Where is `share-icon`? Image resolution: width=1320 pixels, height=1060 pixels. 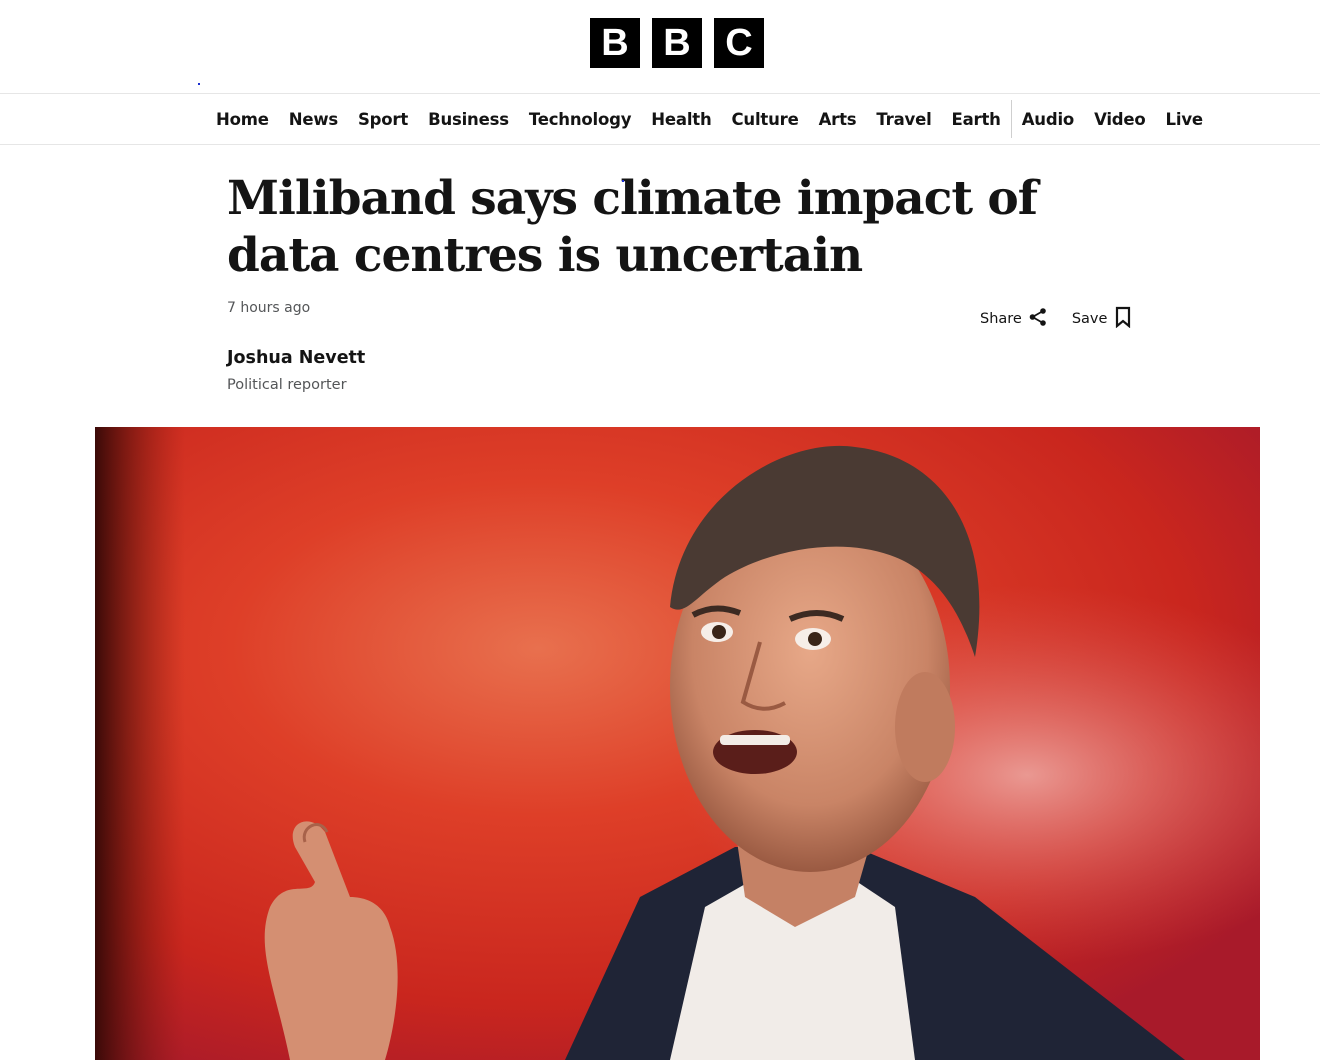
share-icon is located at coordinates (1038, 319).